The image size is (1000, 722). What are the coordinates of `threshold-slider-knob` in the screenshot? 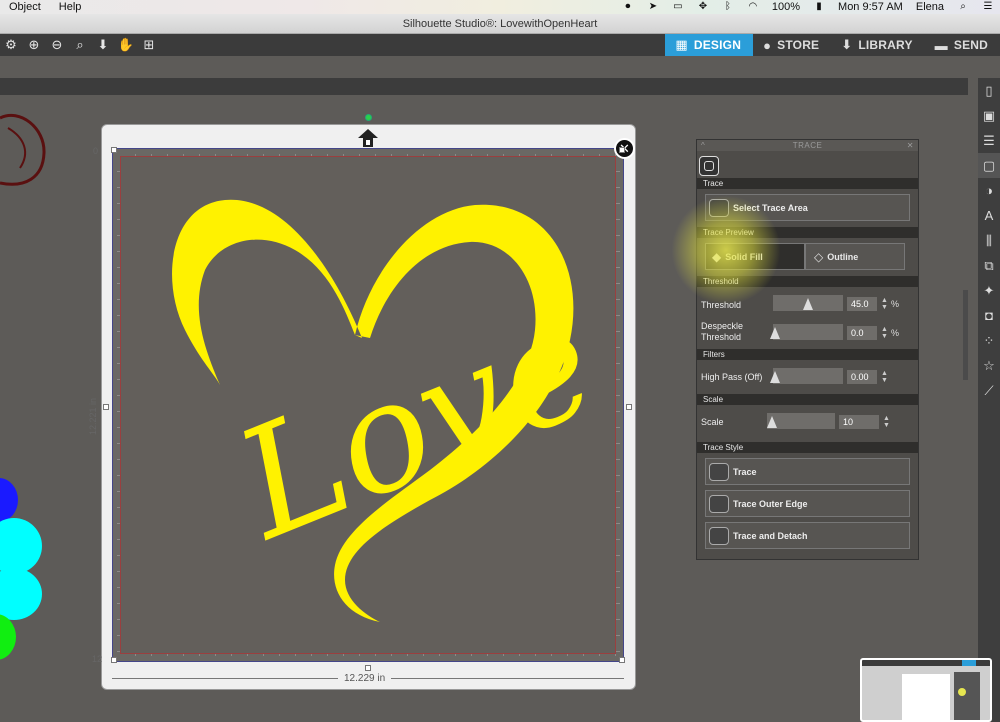 It's located at (808, 304).